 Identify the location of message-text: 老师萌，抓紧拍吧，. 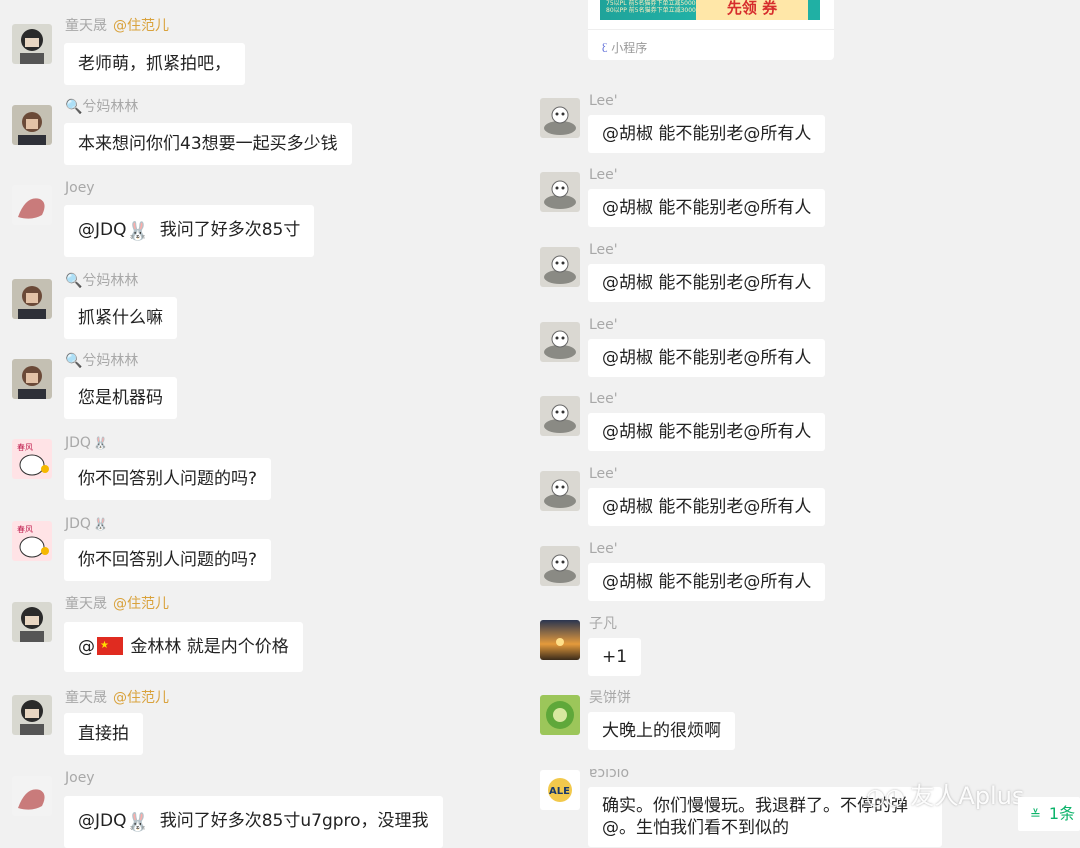
(154, 64).